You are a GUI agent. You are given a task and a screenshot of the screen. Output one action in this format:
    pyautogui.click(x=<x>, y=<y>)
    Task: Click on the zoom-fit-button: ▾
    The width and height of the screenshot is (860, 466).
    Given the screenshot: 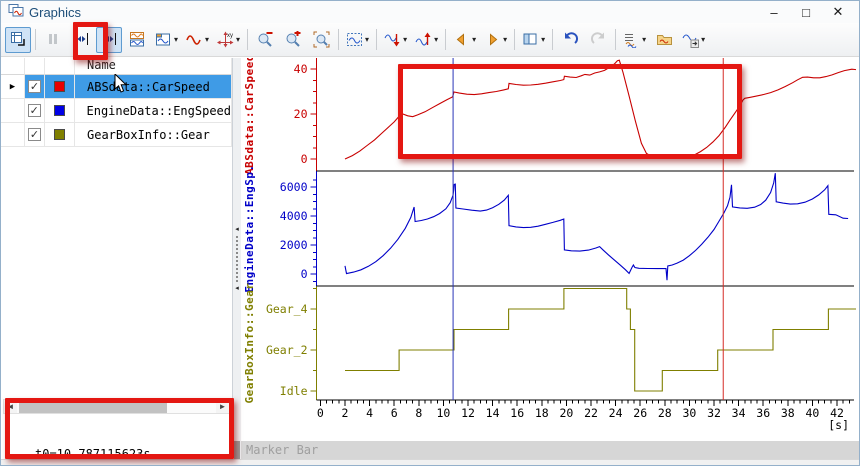 What is the action you would take?
    pyautogui.click(x=357, y=40)
    